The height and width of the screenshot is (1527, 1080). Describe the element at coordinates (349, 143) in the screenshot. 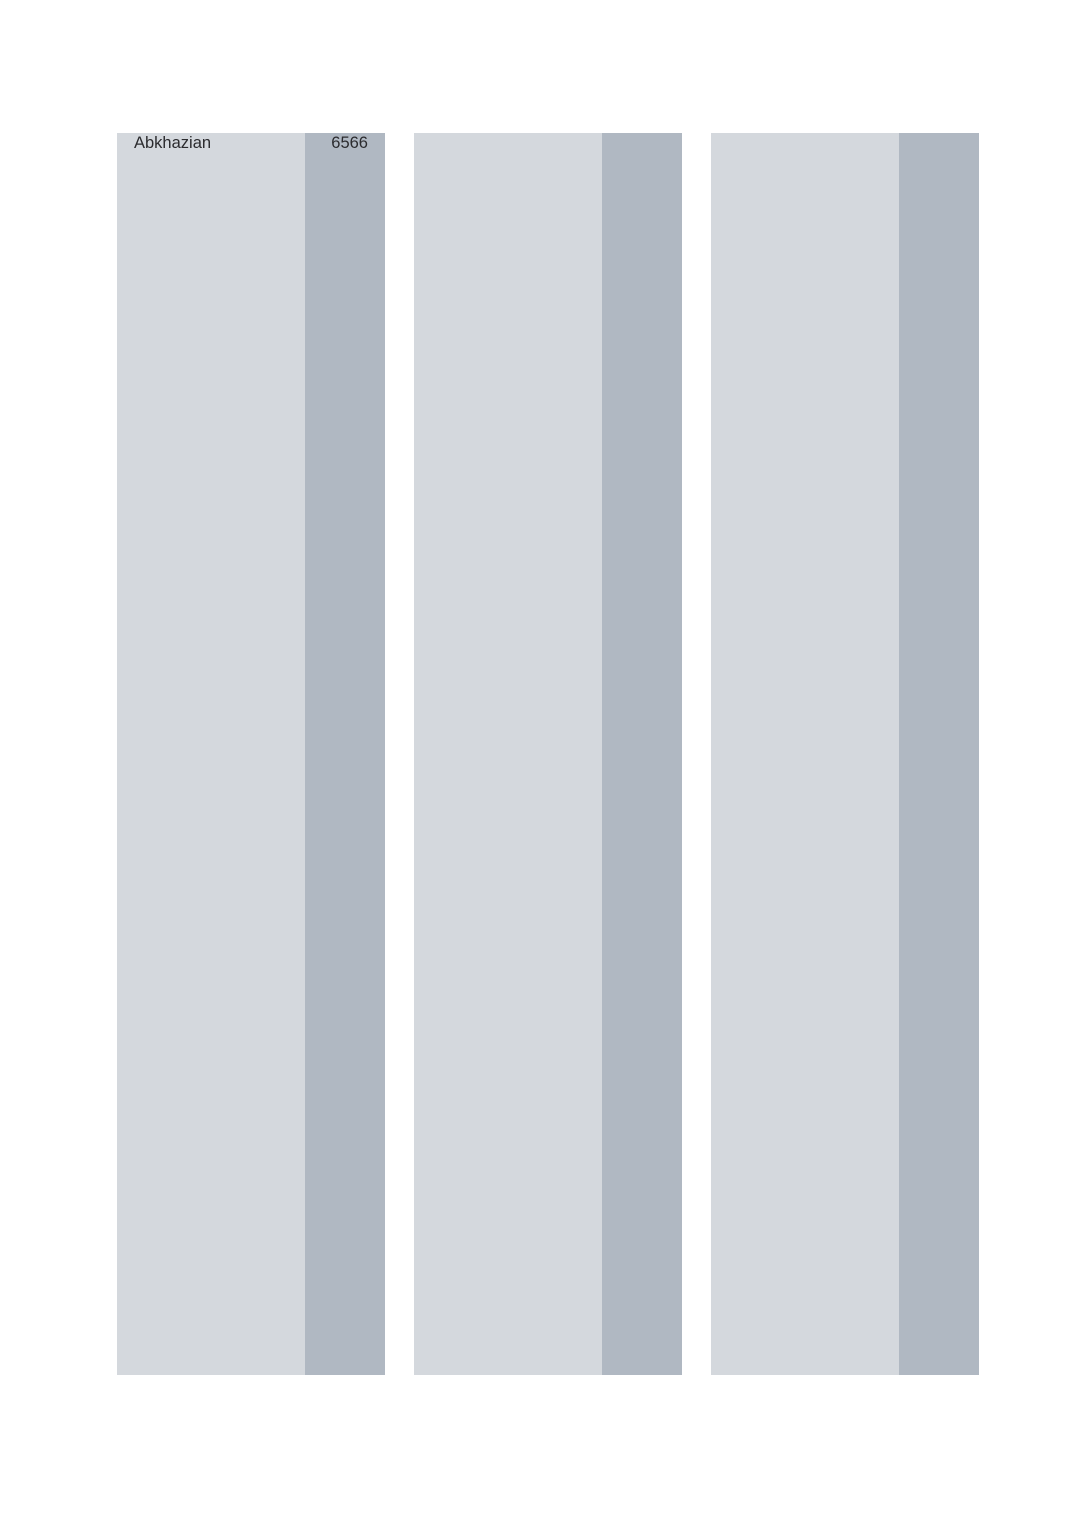

I see `language-code: 6566` at that location.